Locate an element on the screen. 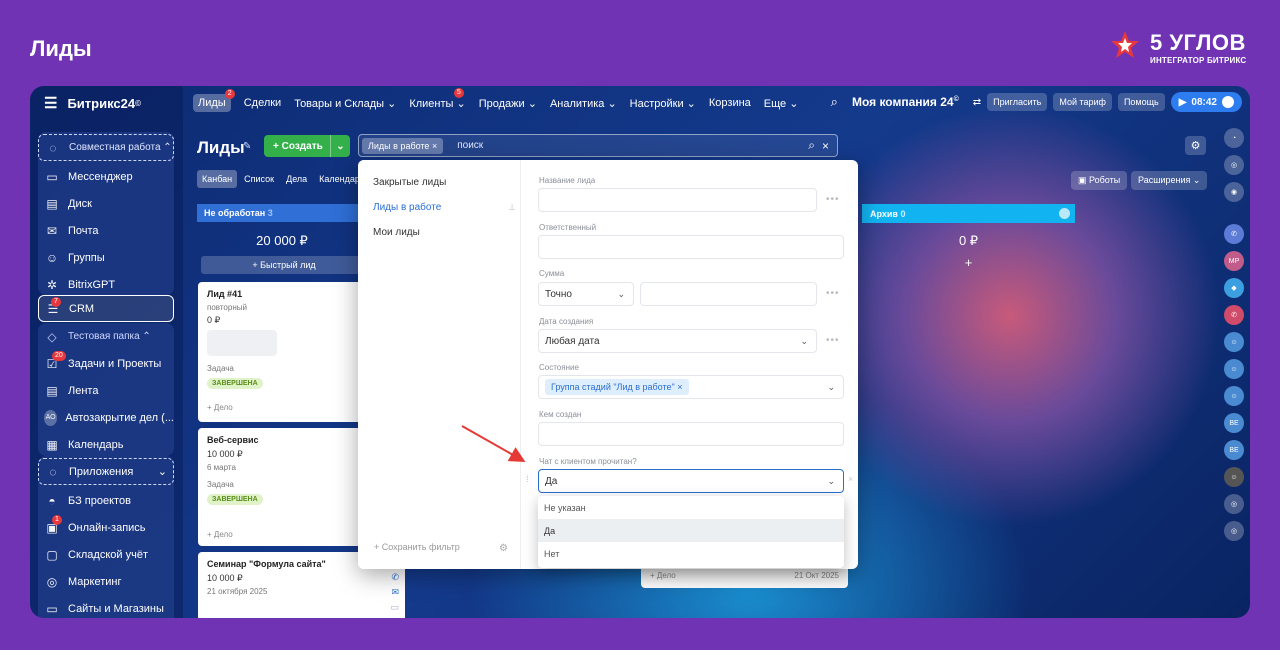 Image resolution: width=1280 pixels, height=650 pixels. chat-icon: ▭ is located at coordinates (394, 607).